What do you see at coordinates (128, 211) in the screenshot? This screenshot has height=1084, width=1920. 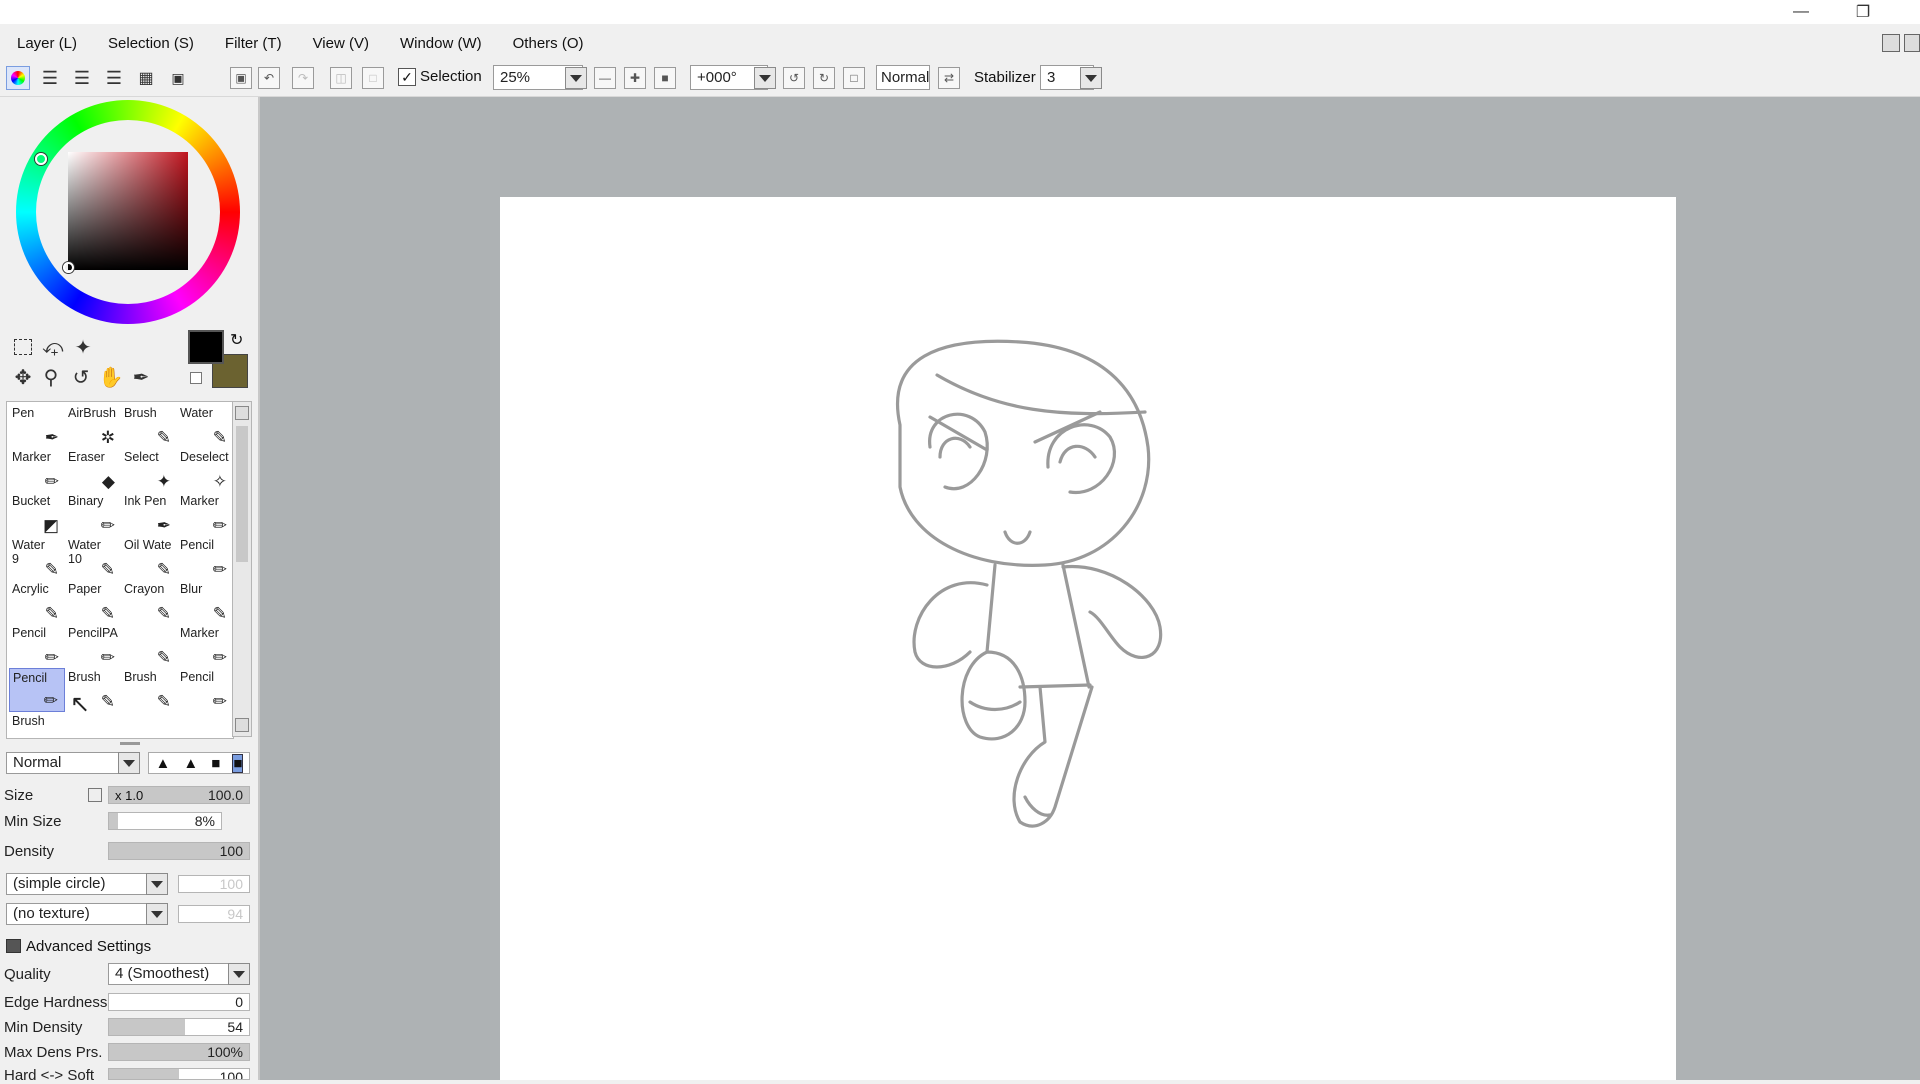 I see `saturation-value-square` at bounding box center [128, 211].